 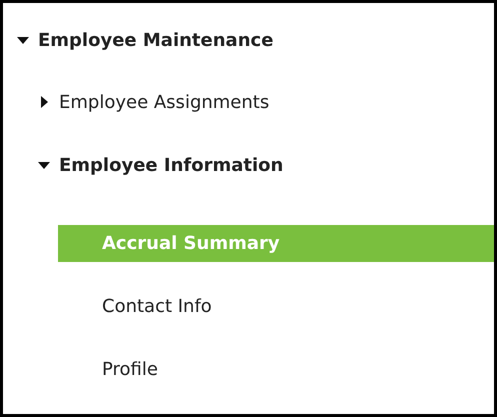 What do you see at coordinates (164, 102) in the screenshot?
I see `tree-node-label: Employee Assignments` at bounding box center [164, 102].